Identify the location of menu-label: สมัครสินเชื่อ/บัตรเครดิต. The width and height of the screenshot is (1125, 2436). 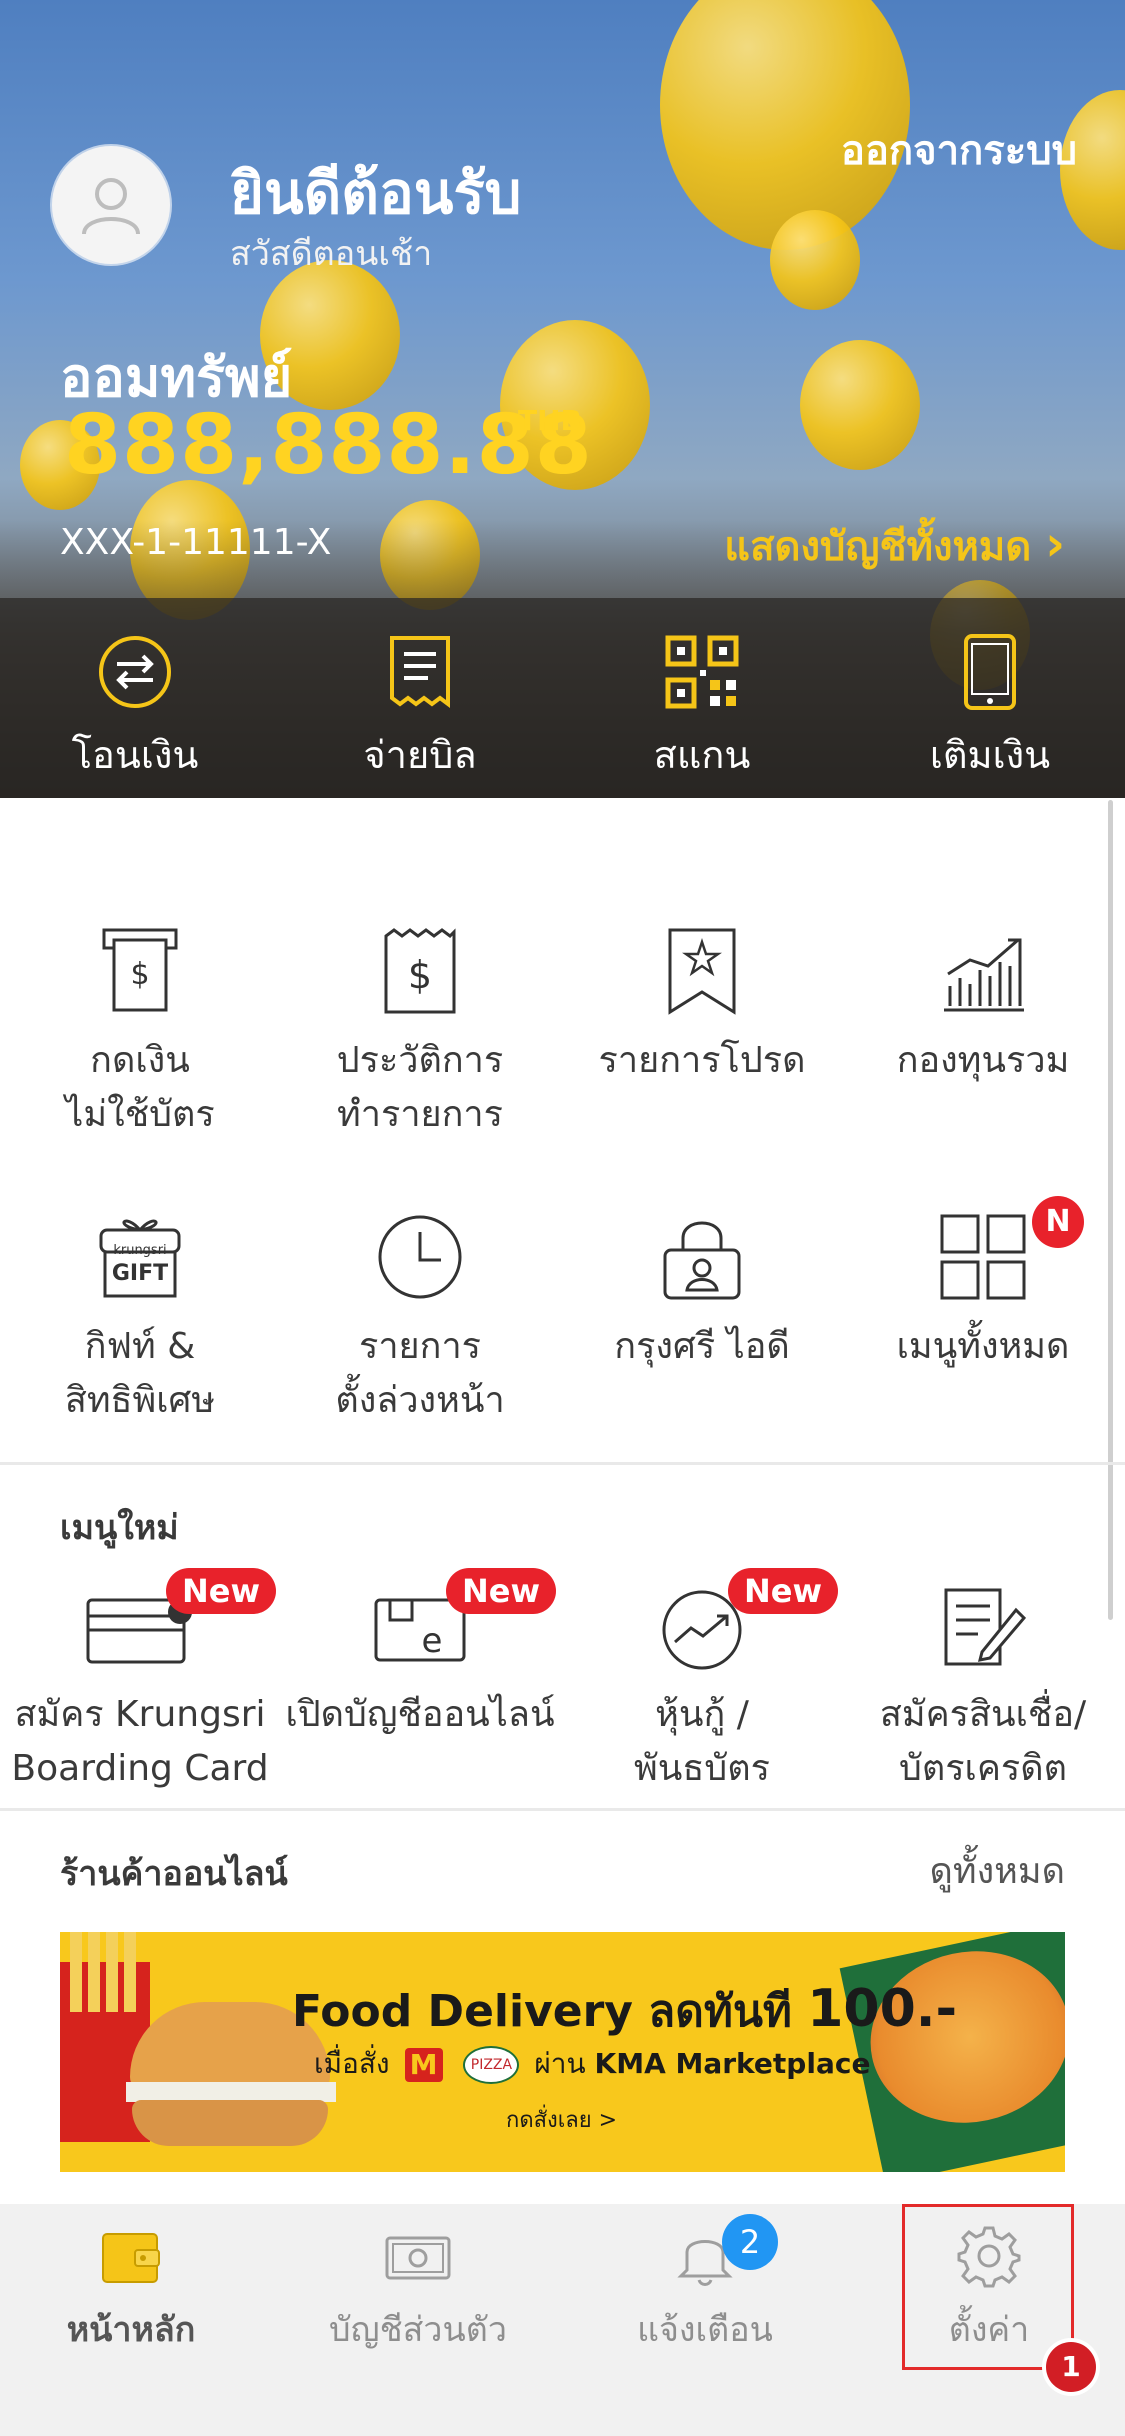
(983, 1741).